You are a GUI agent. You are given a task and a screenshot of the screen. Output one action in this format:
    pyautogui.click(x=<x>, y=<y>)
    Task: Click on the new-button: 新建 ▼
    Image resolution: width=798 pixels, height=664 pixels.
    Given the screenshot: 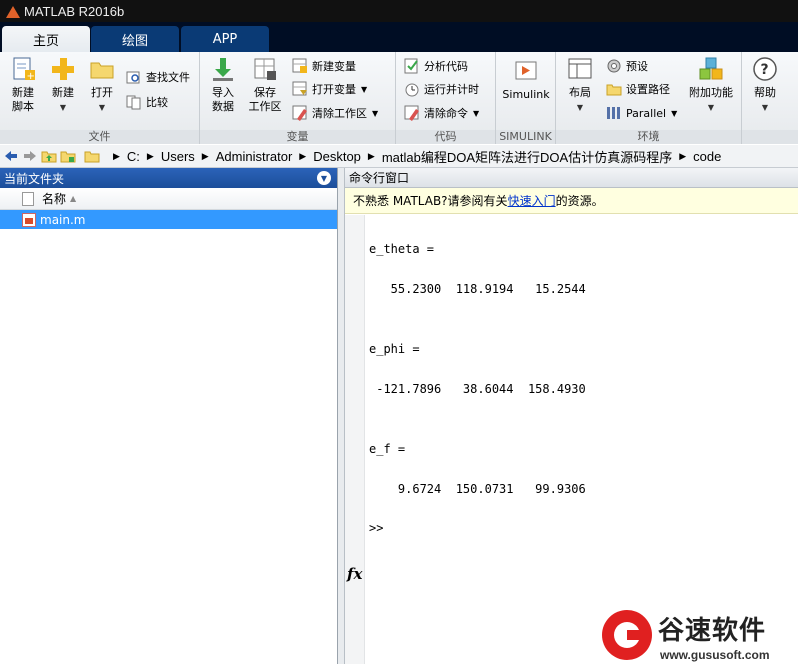 What is the action you would take?
    pyautogui.click(x=63, y=85)
    